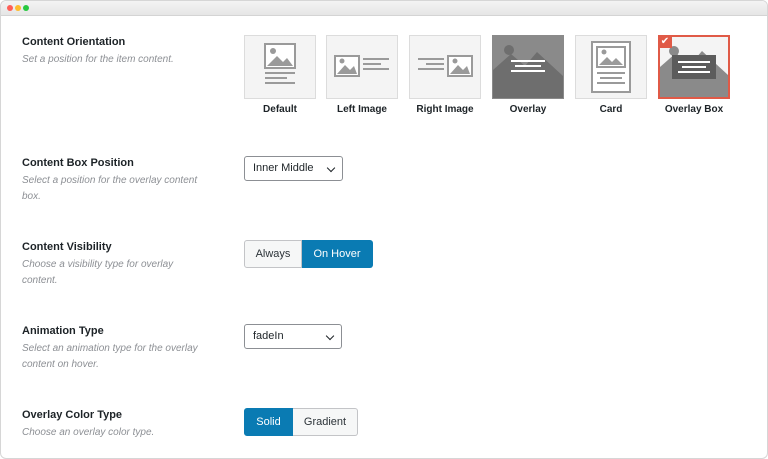 This screenshot has height=459, width=768. What do you see at coordinates (280, 109) in the screenshot?
I see `orientation-caption-default: Default` at bounding box center [280, 109].